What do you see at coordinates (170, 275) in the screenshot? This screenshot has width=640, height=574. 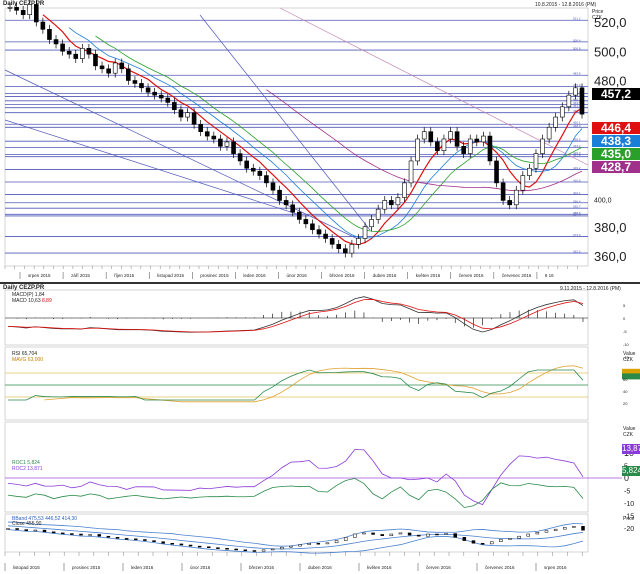 I see `month-label: listopad 2015` at bounding box center [170, 275].